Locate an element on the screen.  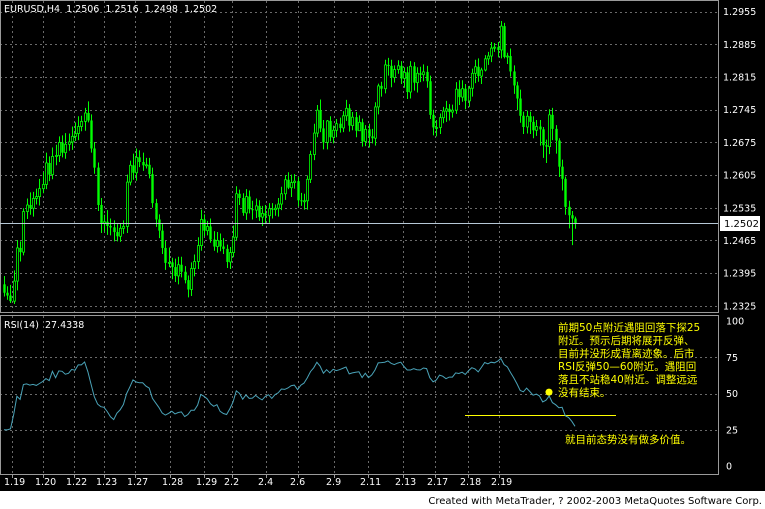
x-tick-label: 2.13 is located at coordinates (405, 482).